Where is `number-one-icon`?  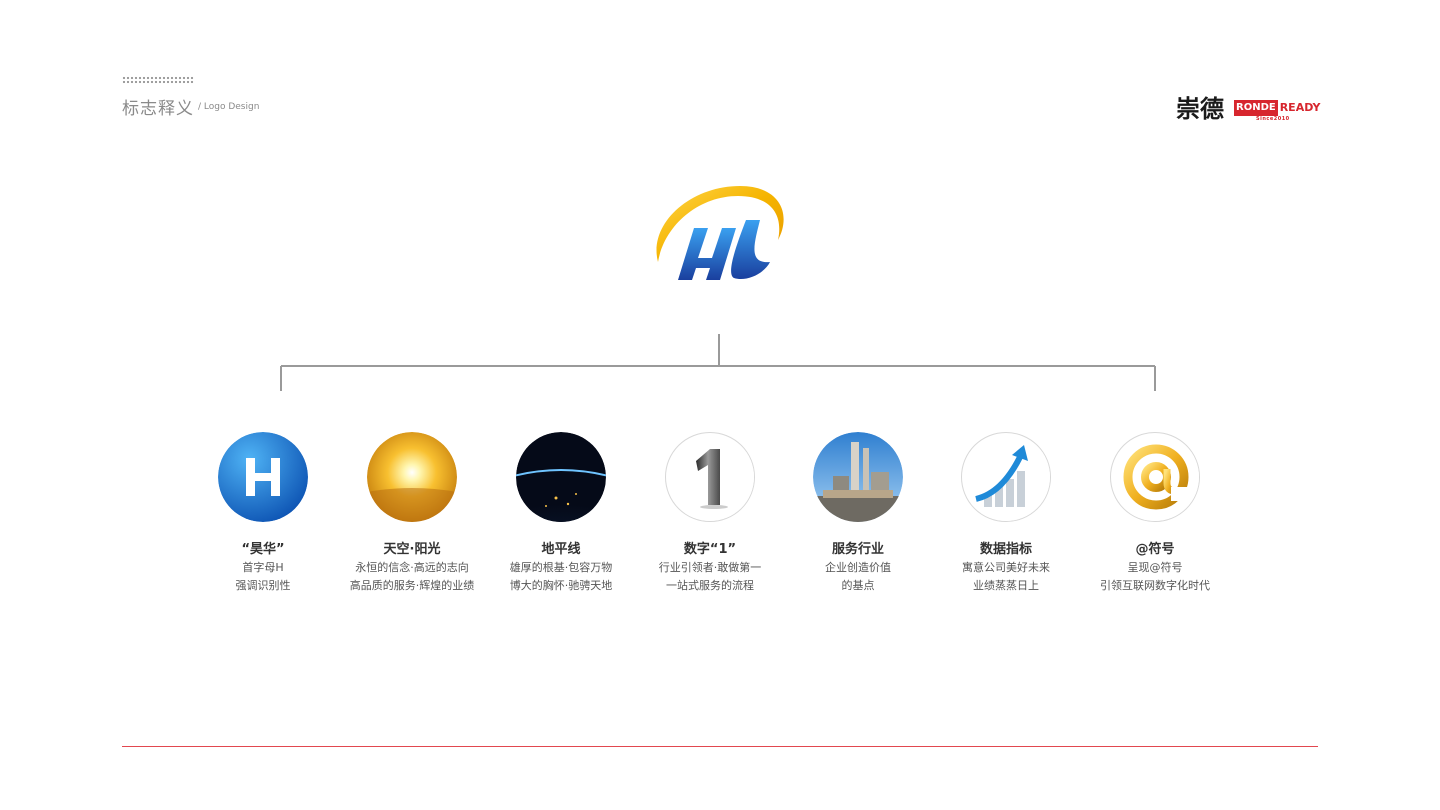
number-one-icon is located at coordinates (710, 477).